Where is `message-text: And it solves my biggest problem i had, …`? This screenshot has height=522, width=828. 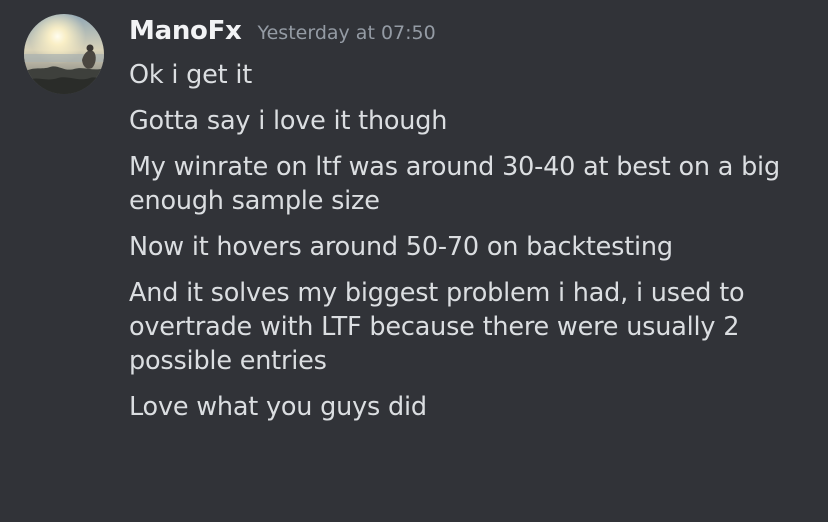 message-text: And it solves my biggest problem i had, … is located at coordinates (437, 327).